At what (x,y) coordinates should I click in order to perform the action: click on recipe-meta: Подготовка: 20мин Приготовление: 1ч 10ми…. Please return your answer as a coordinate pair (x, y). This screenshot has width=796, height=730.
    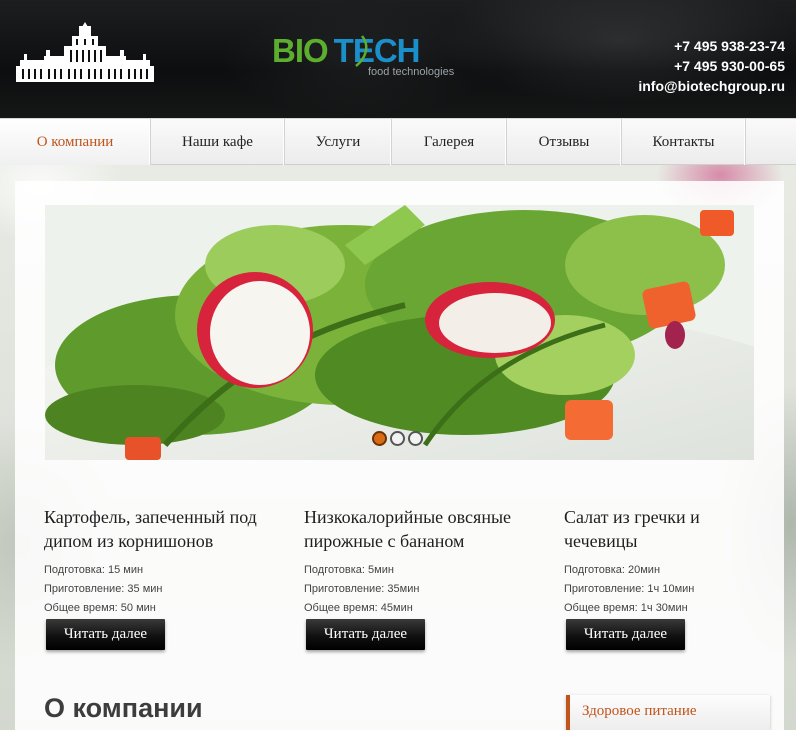
    Looking at the image, I should click on (664, 589).